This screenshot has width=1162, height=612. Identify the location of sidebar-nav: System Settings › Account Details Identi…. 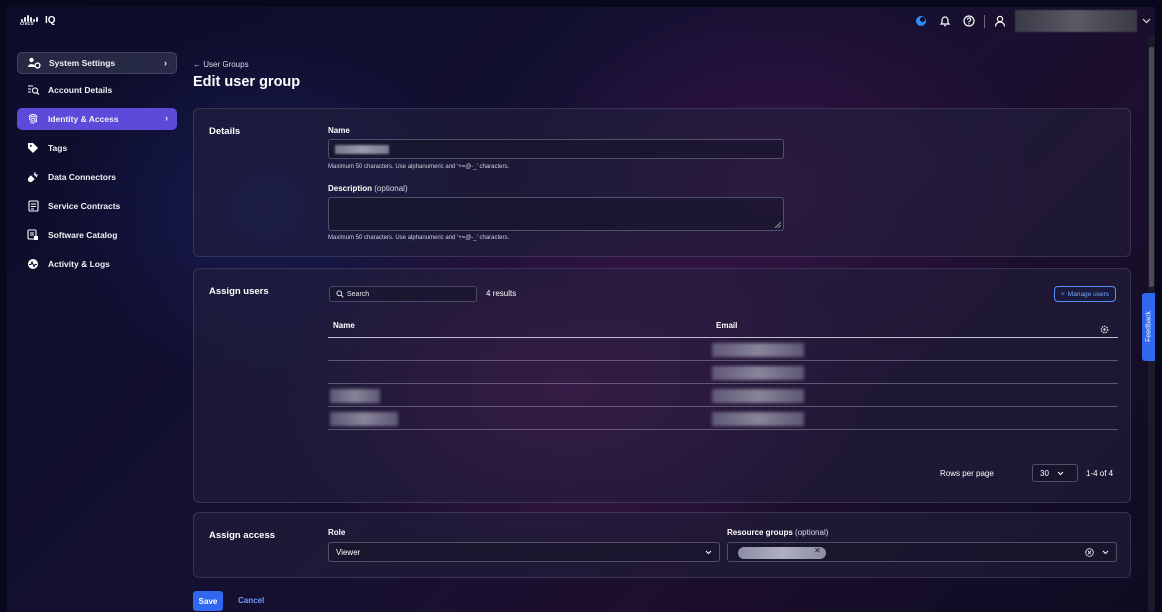
(97, 167).